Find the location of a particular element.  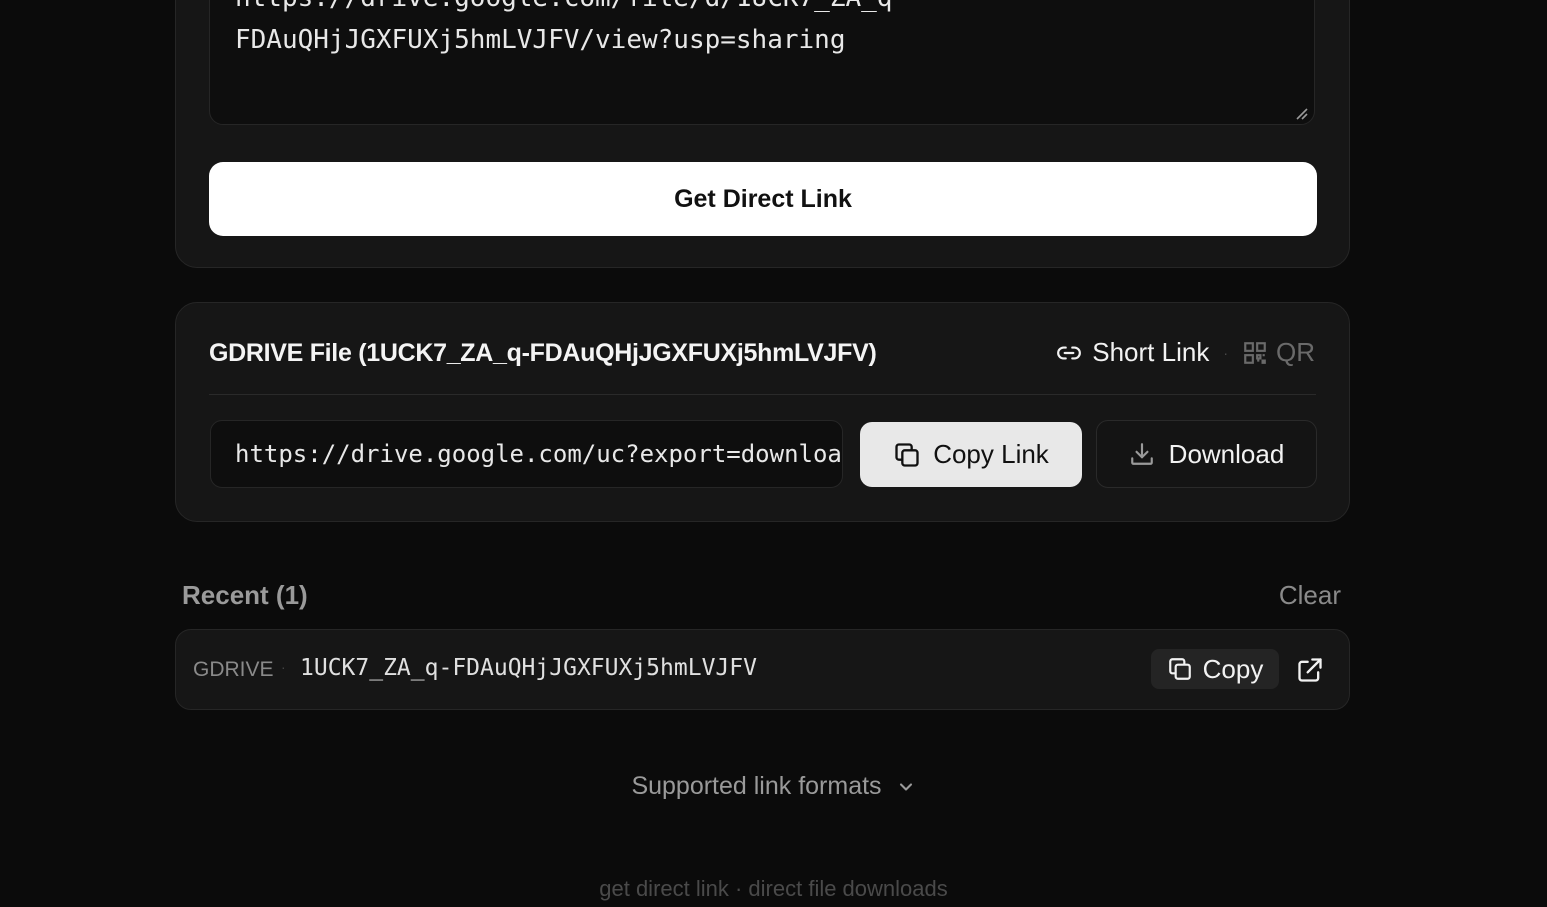

supported-formats-toggle: Supported link formats is located at coordinates (773, 786).